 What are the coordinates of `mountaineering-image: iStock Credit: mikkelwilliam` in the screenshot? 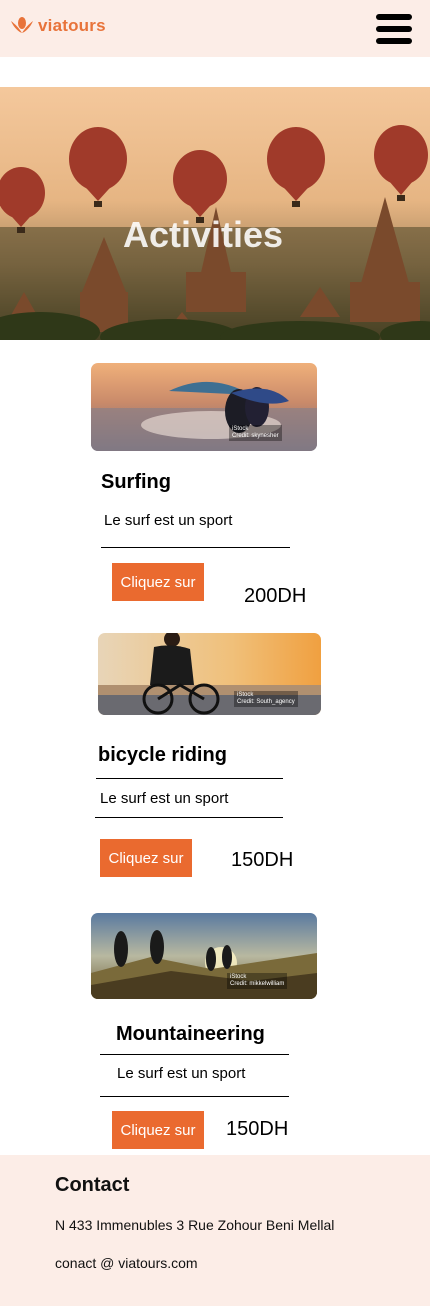 It's located at (204, 956).